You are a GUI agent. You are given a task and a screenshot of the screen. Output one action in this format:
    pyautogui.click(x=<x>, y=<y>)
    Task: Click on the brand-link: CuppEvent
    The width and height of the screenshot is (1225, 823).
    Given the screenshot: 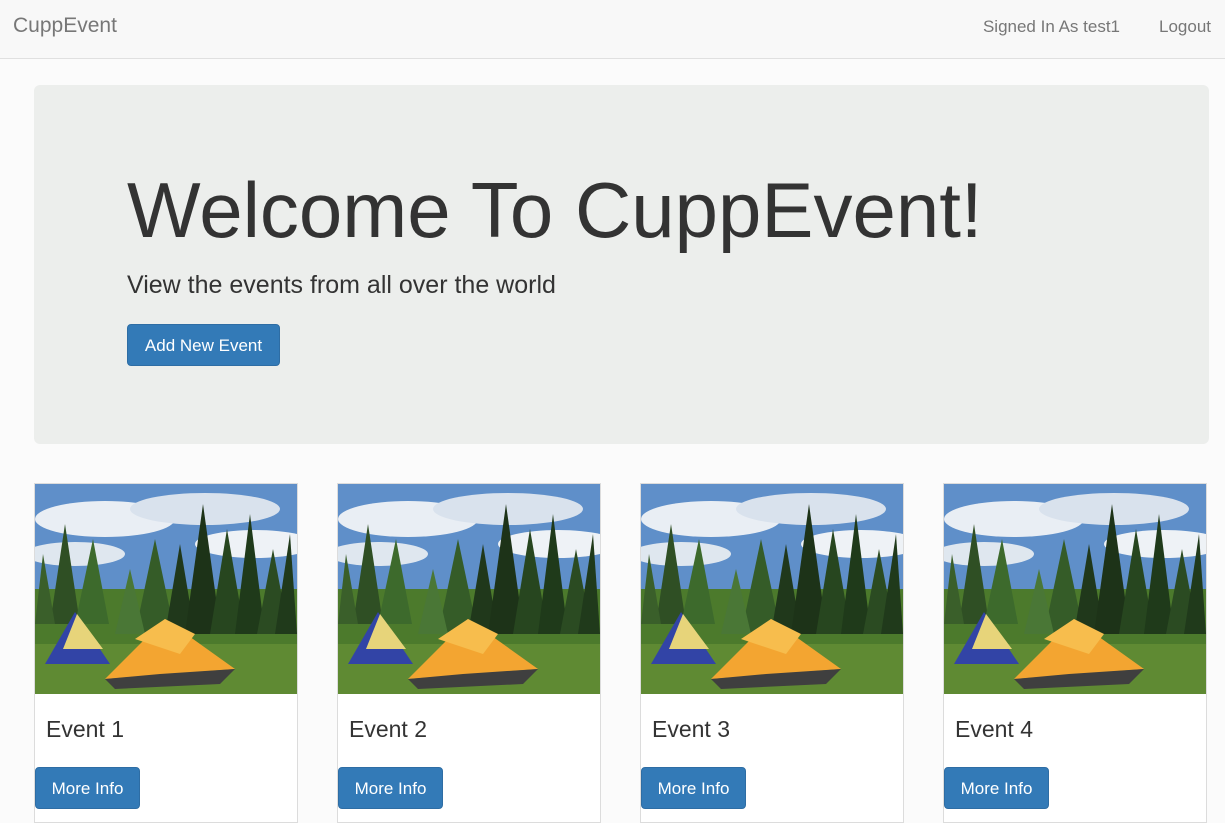 What is the action you would take?
    pyautogui.click(x=65, y=26)
    